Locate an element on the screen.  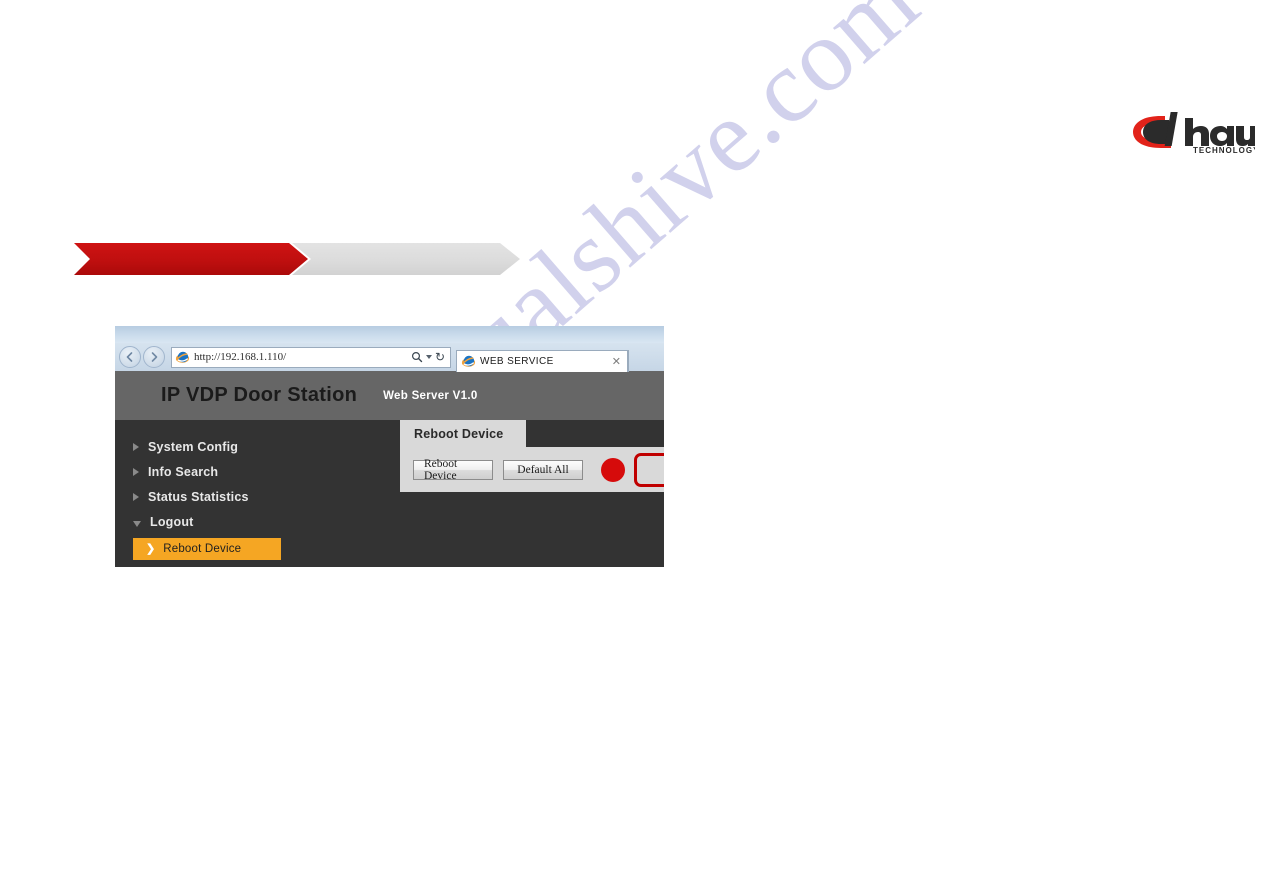
sidebar-item-label: System Config is located at coordinates (193, 446).